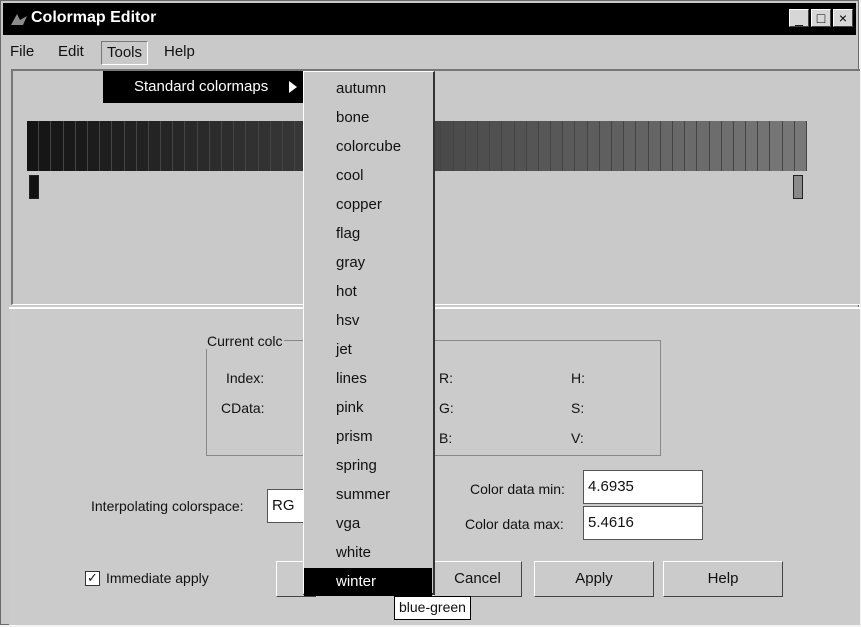  Describe the element at coordinates (368, 466) in the screenshot. I see `colormap-item-spring: spring` at that location.